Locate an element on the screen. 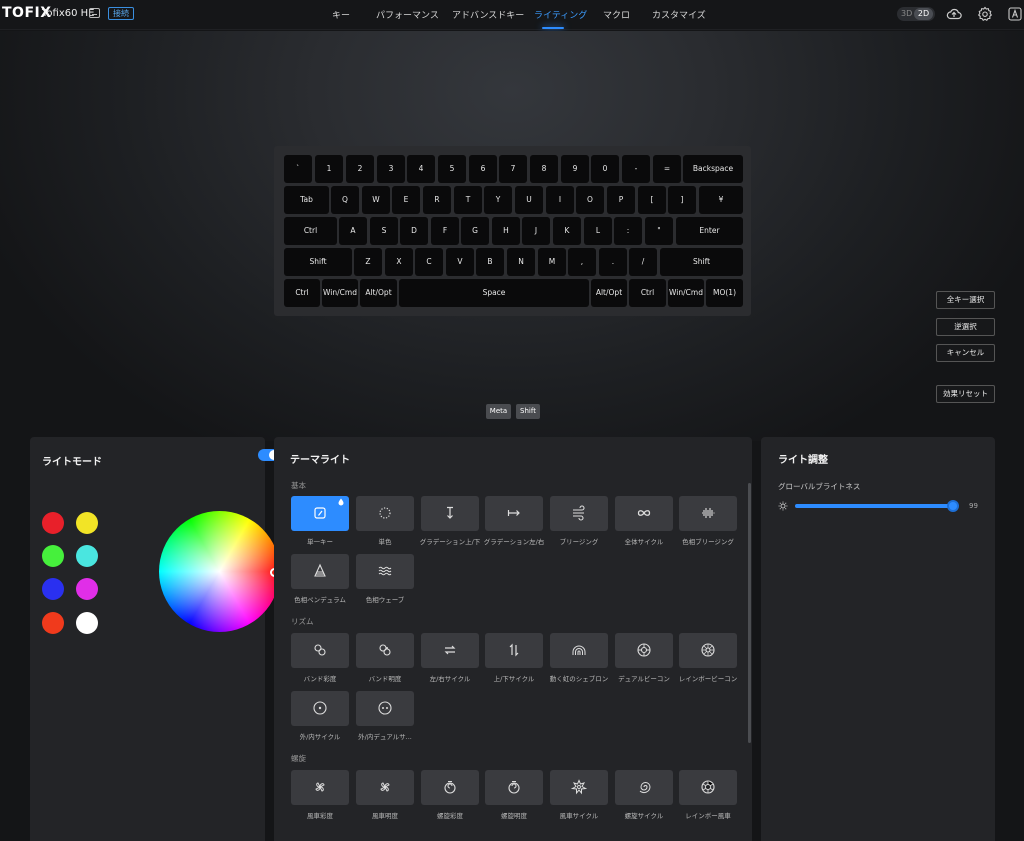 The width and height of the screenshot is (1024, 841). key-space: Space is located at coordinates (494, 293).